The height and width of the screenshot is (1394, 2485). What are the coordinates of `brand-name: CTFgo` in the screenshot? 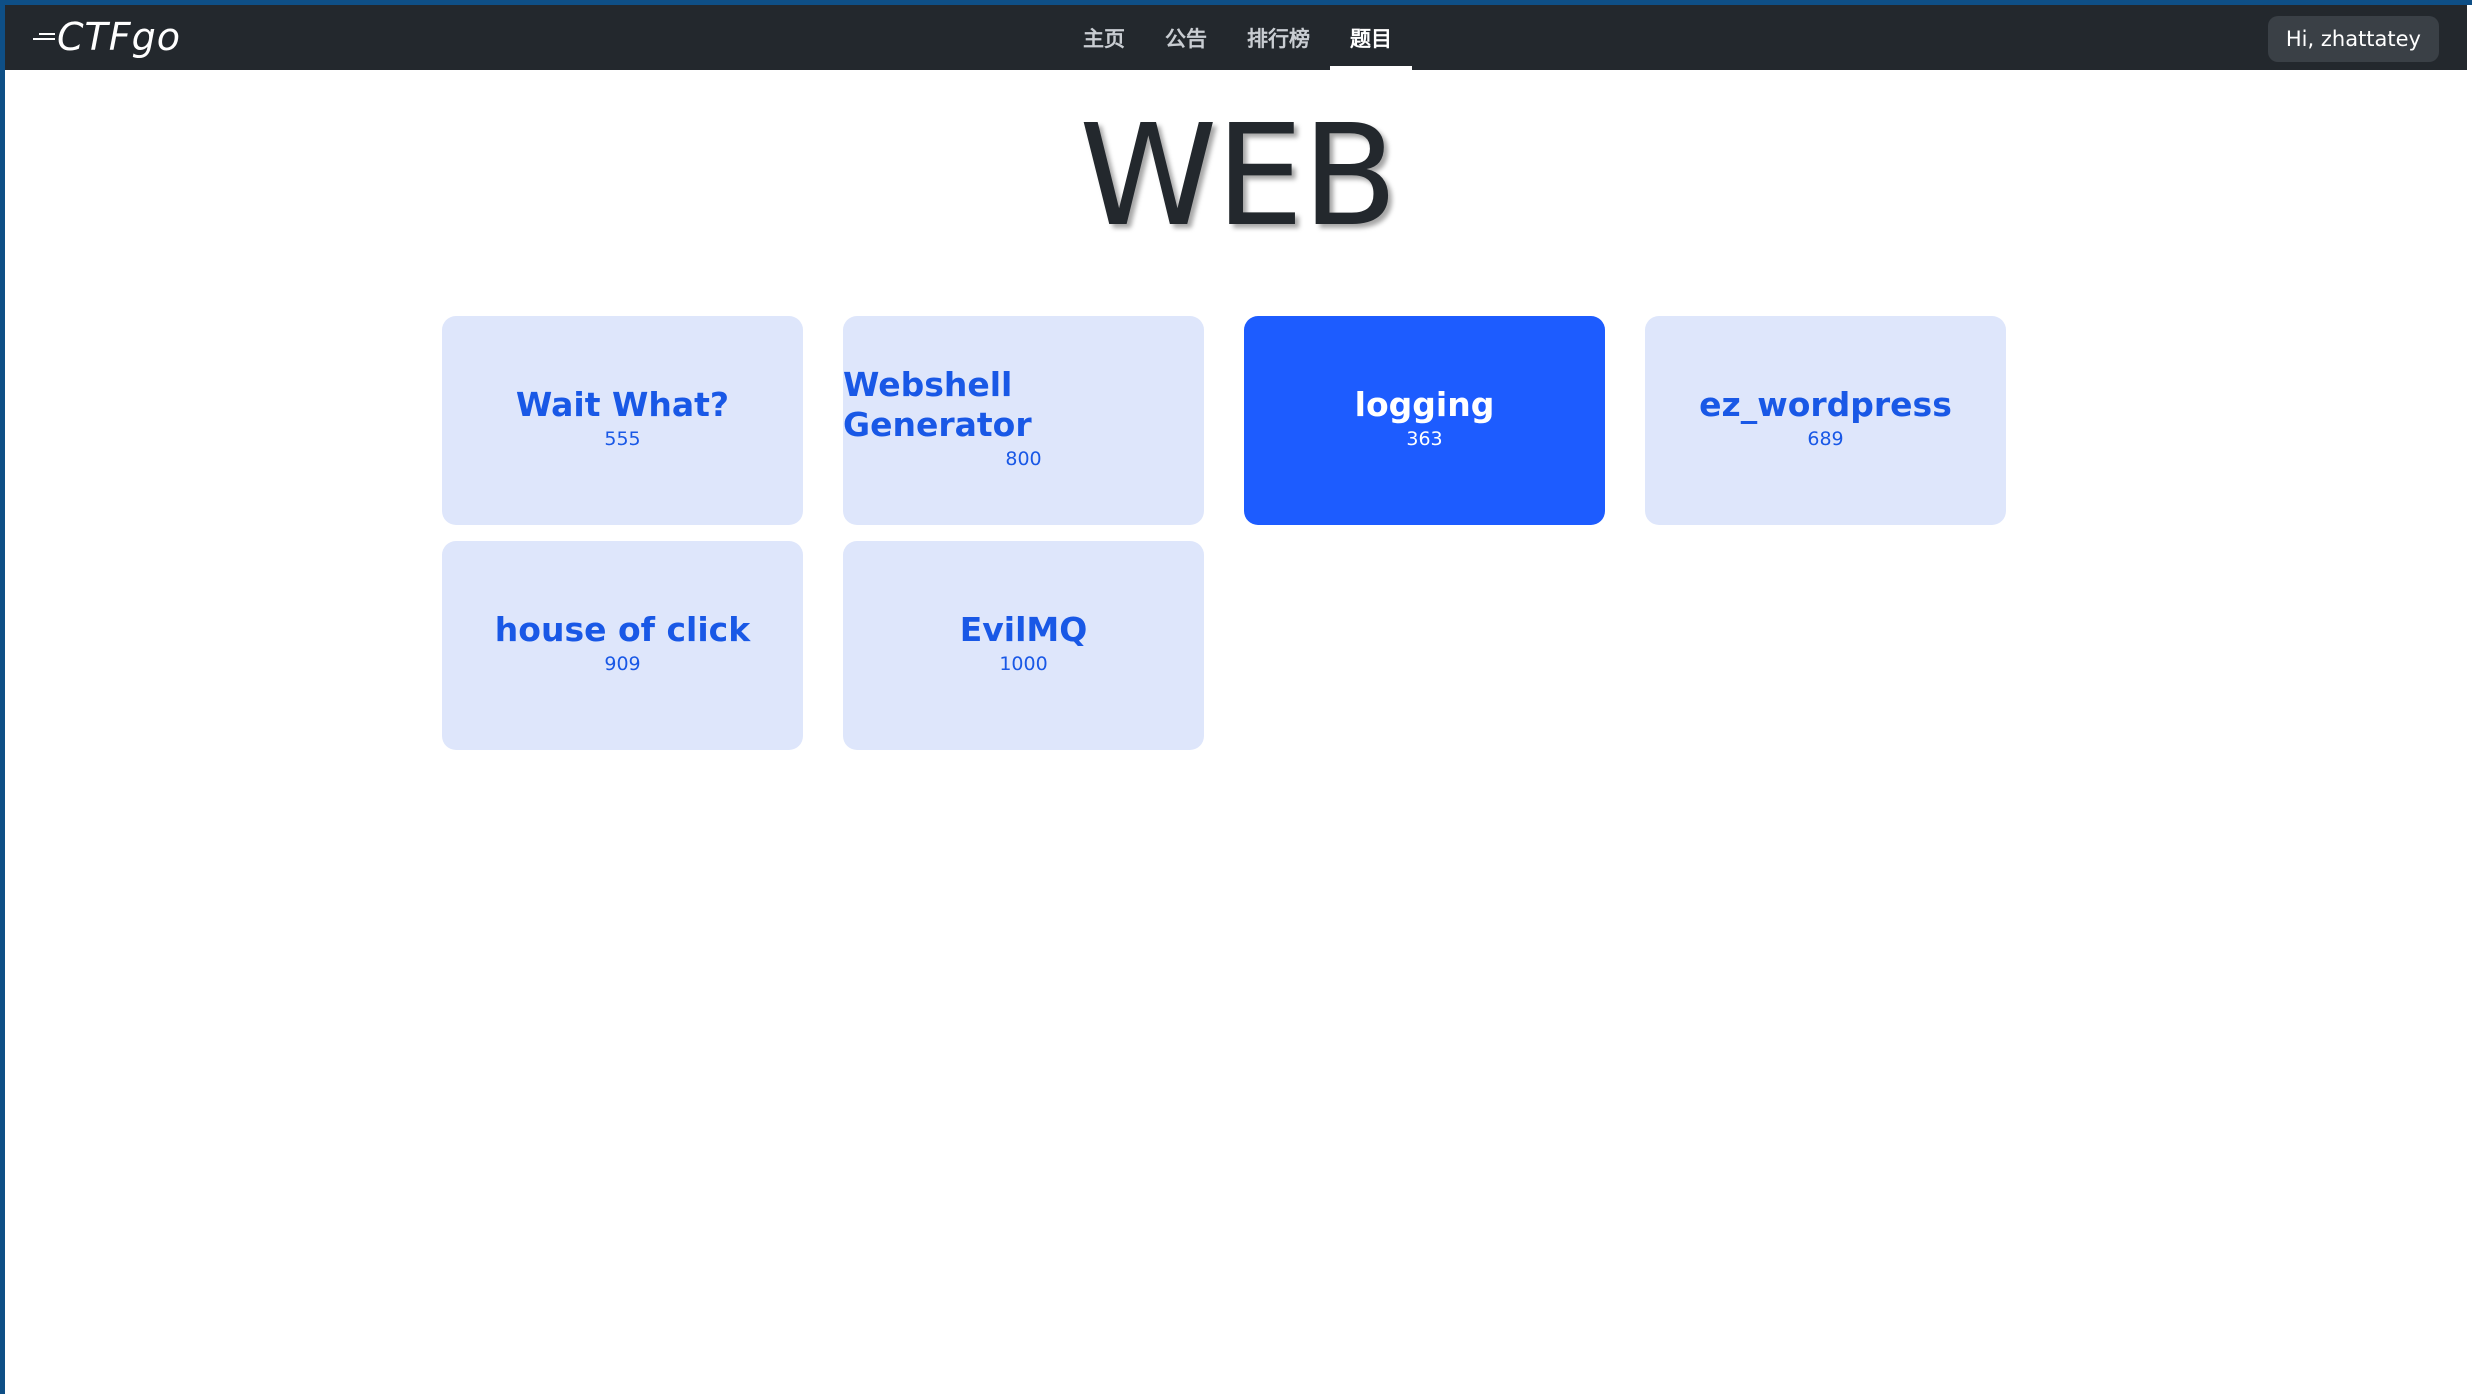 It's located at (119, 36).